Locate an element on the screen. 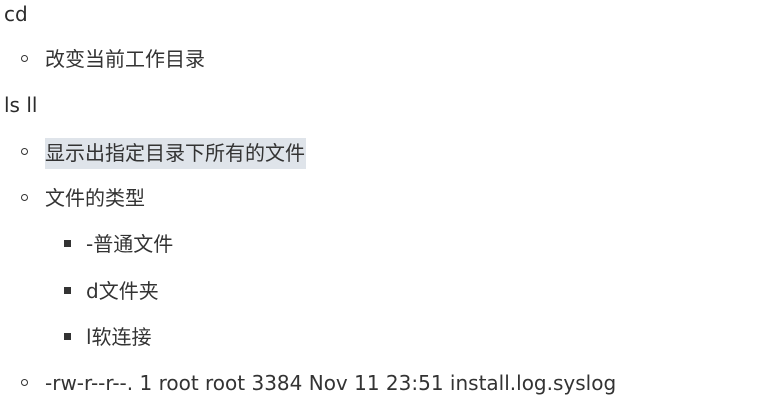  list-item-text: d文件夹 is located at coordinates (122, 291).